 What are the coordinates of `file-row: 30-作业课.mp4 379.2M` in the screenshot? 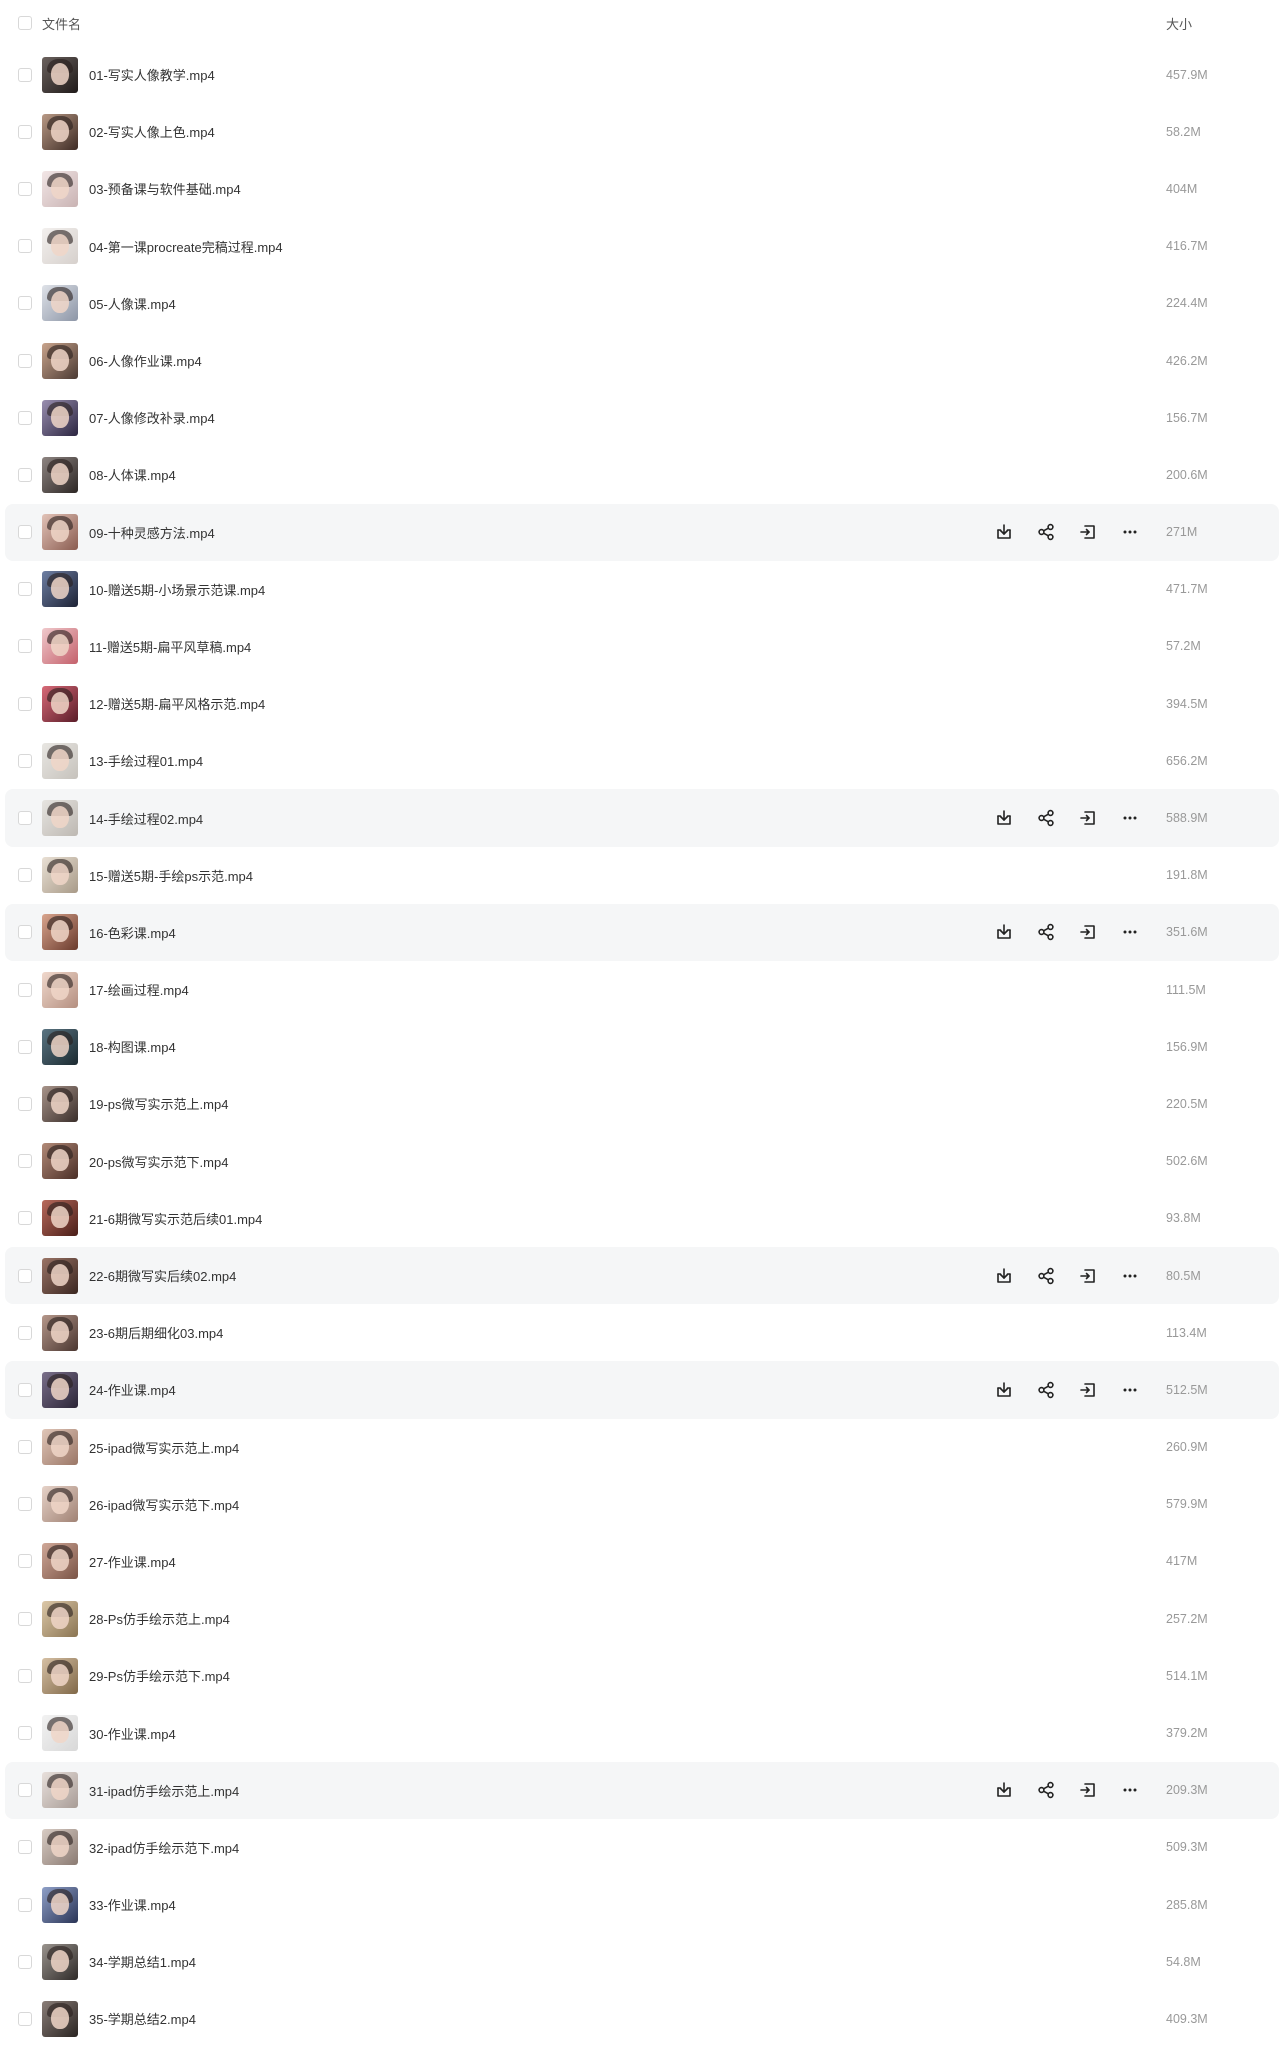 It's located at (639, 1732).